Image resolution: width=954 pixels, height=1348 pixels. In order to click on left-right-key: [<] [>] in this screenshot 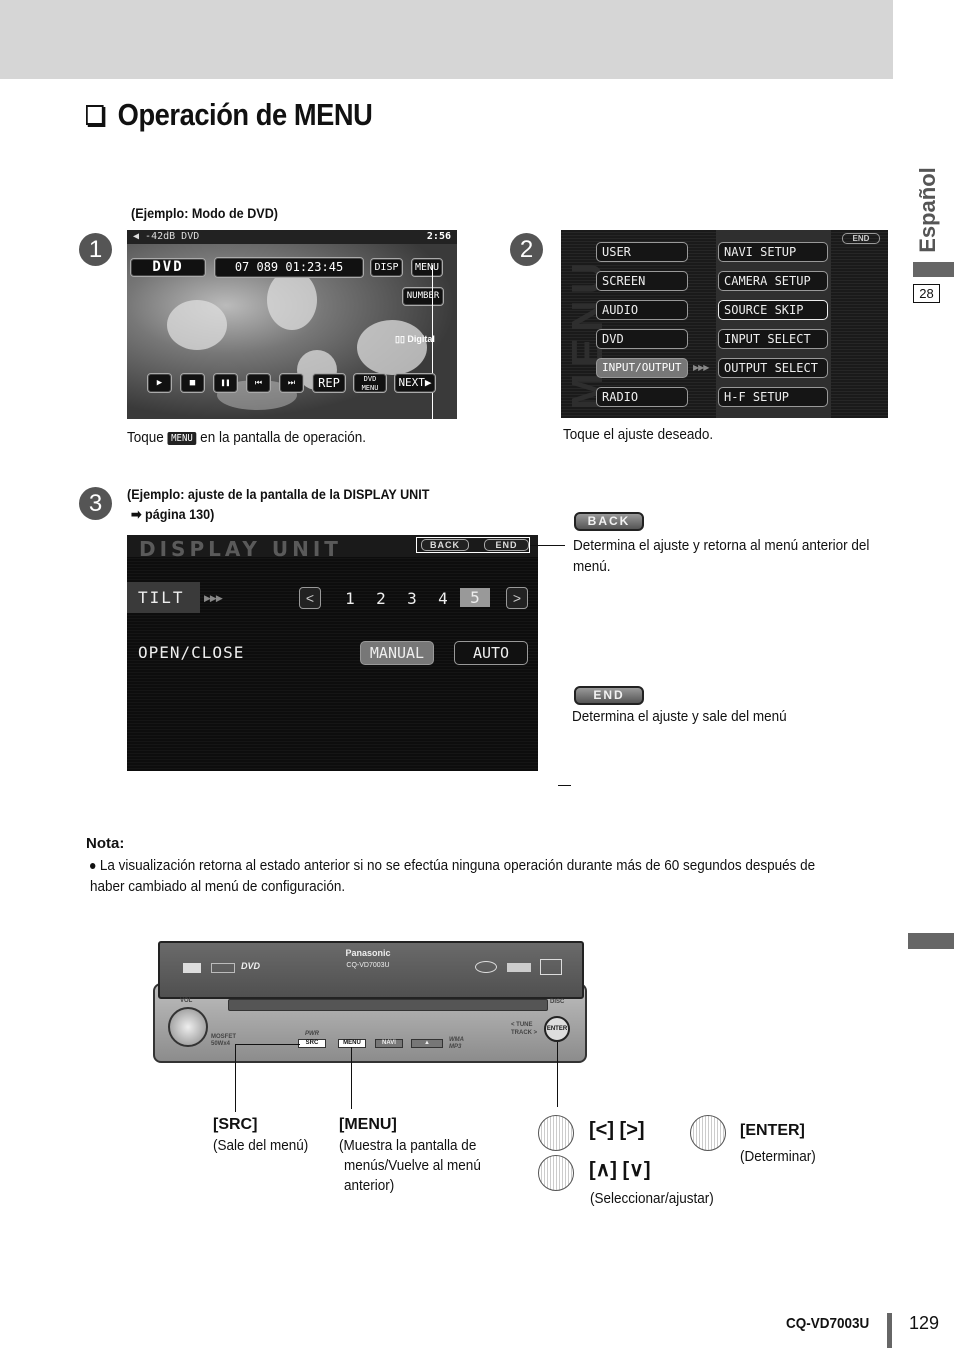, I will do `click(617, 1130)`.